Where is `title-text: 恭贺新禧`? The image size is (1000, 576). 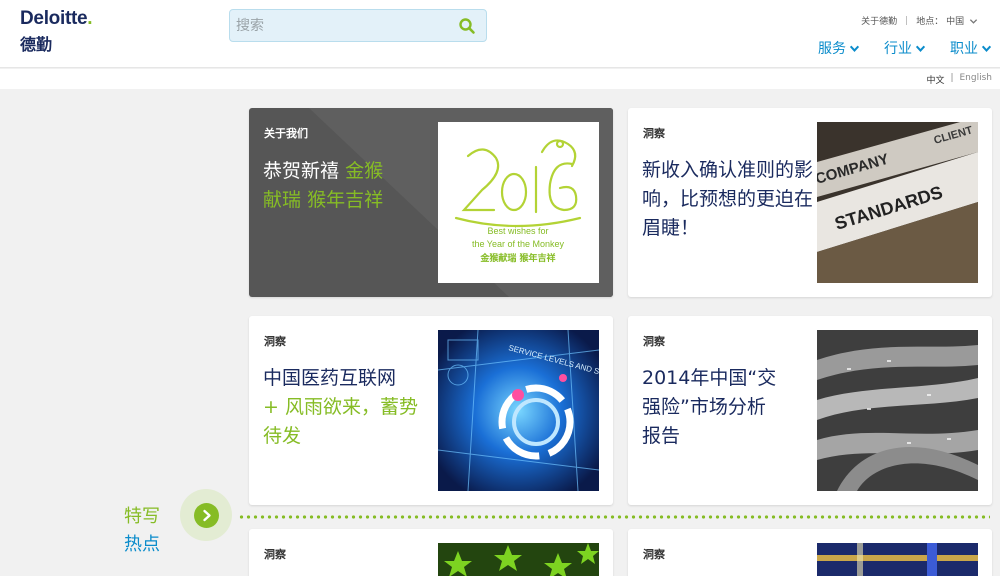
title-text: 恭贺新禧 is located at coordinates (301, 171).